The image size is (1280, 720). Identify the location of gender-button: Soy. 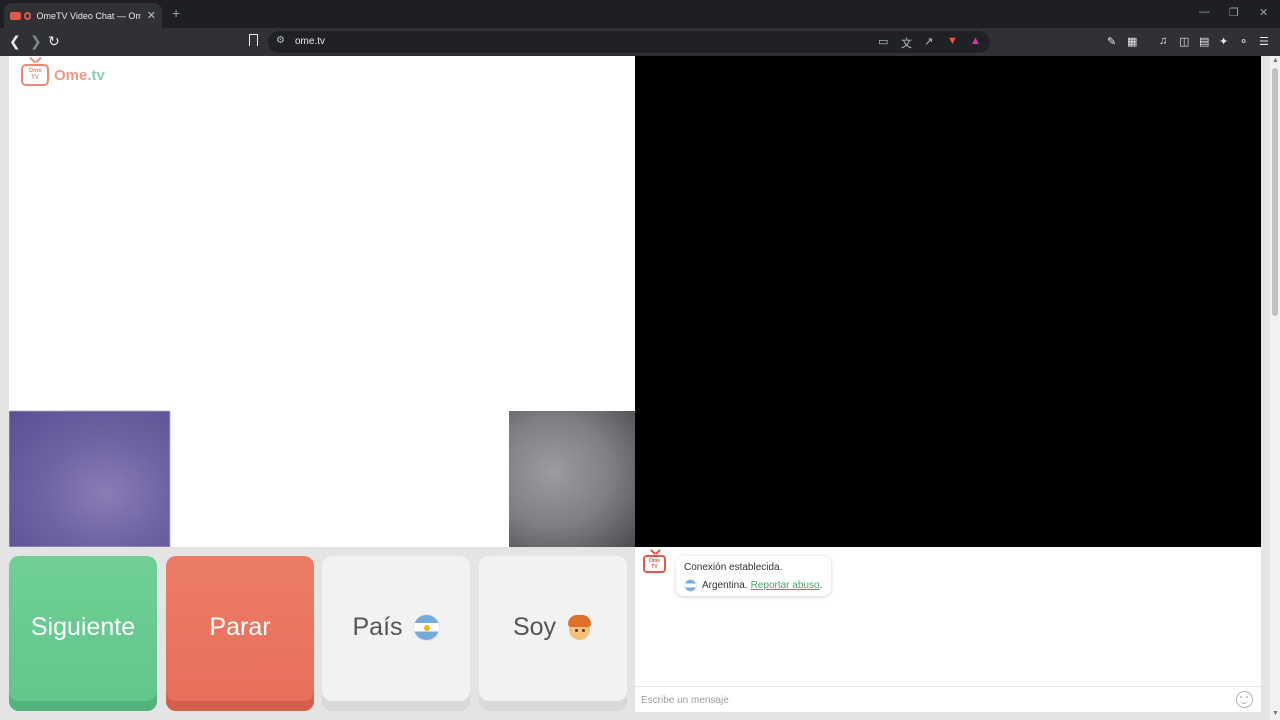
(553, 633).